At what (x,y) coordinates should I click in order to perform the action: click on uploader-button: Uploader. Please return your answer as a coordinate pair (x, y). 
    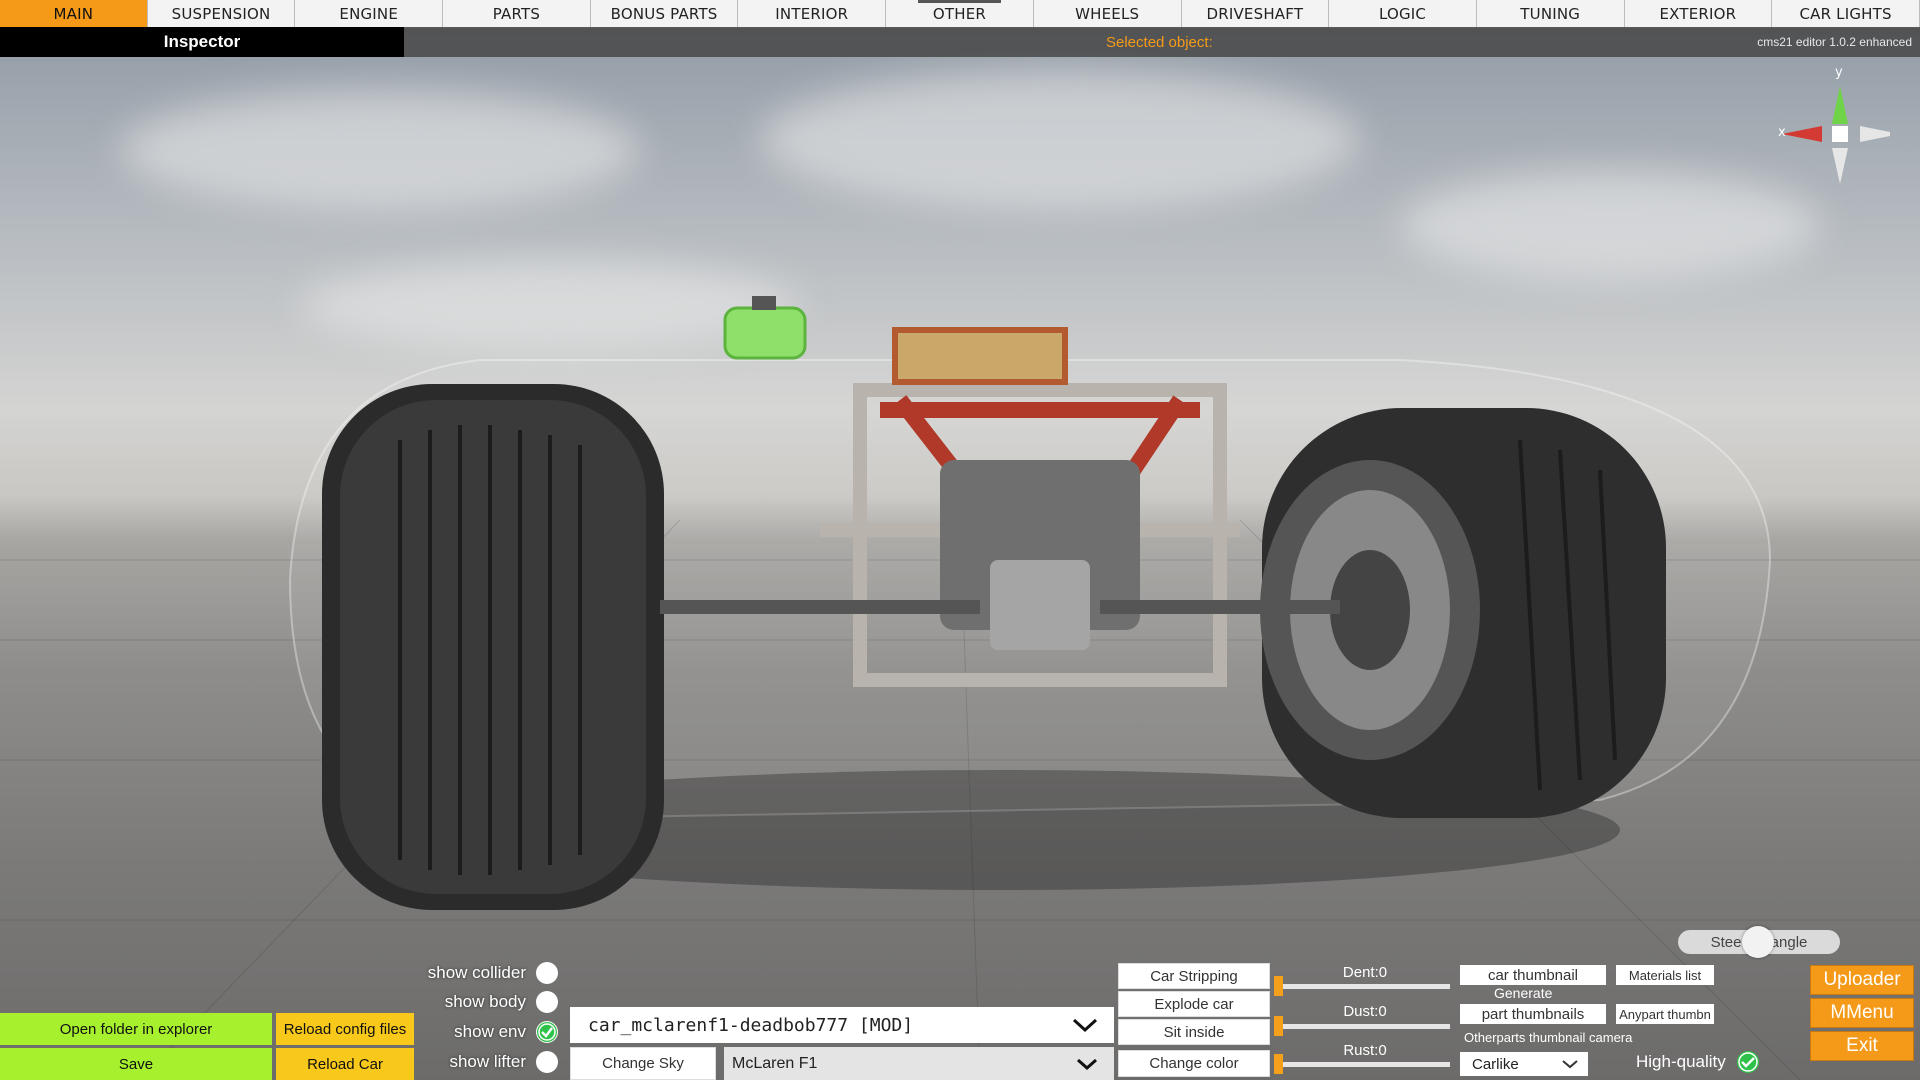
    Looking at the image, I should click on (1862, 980).